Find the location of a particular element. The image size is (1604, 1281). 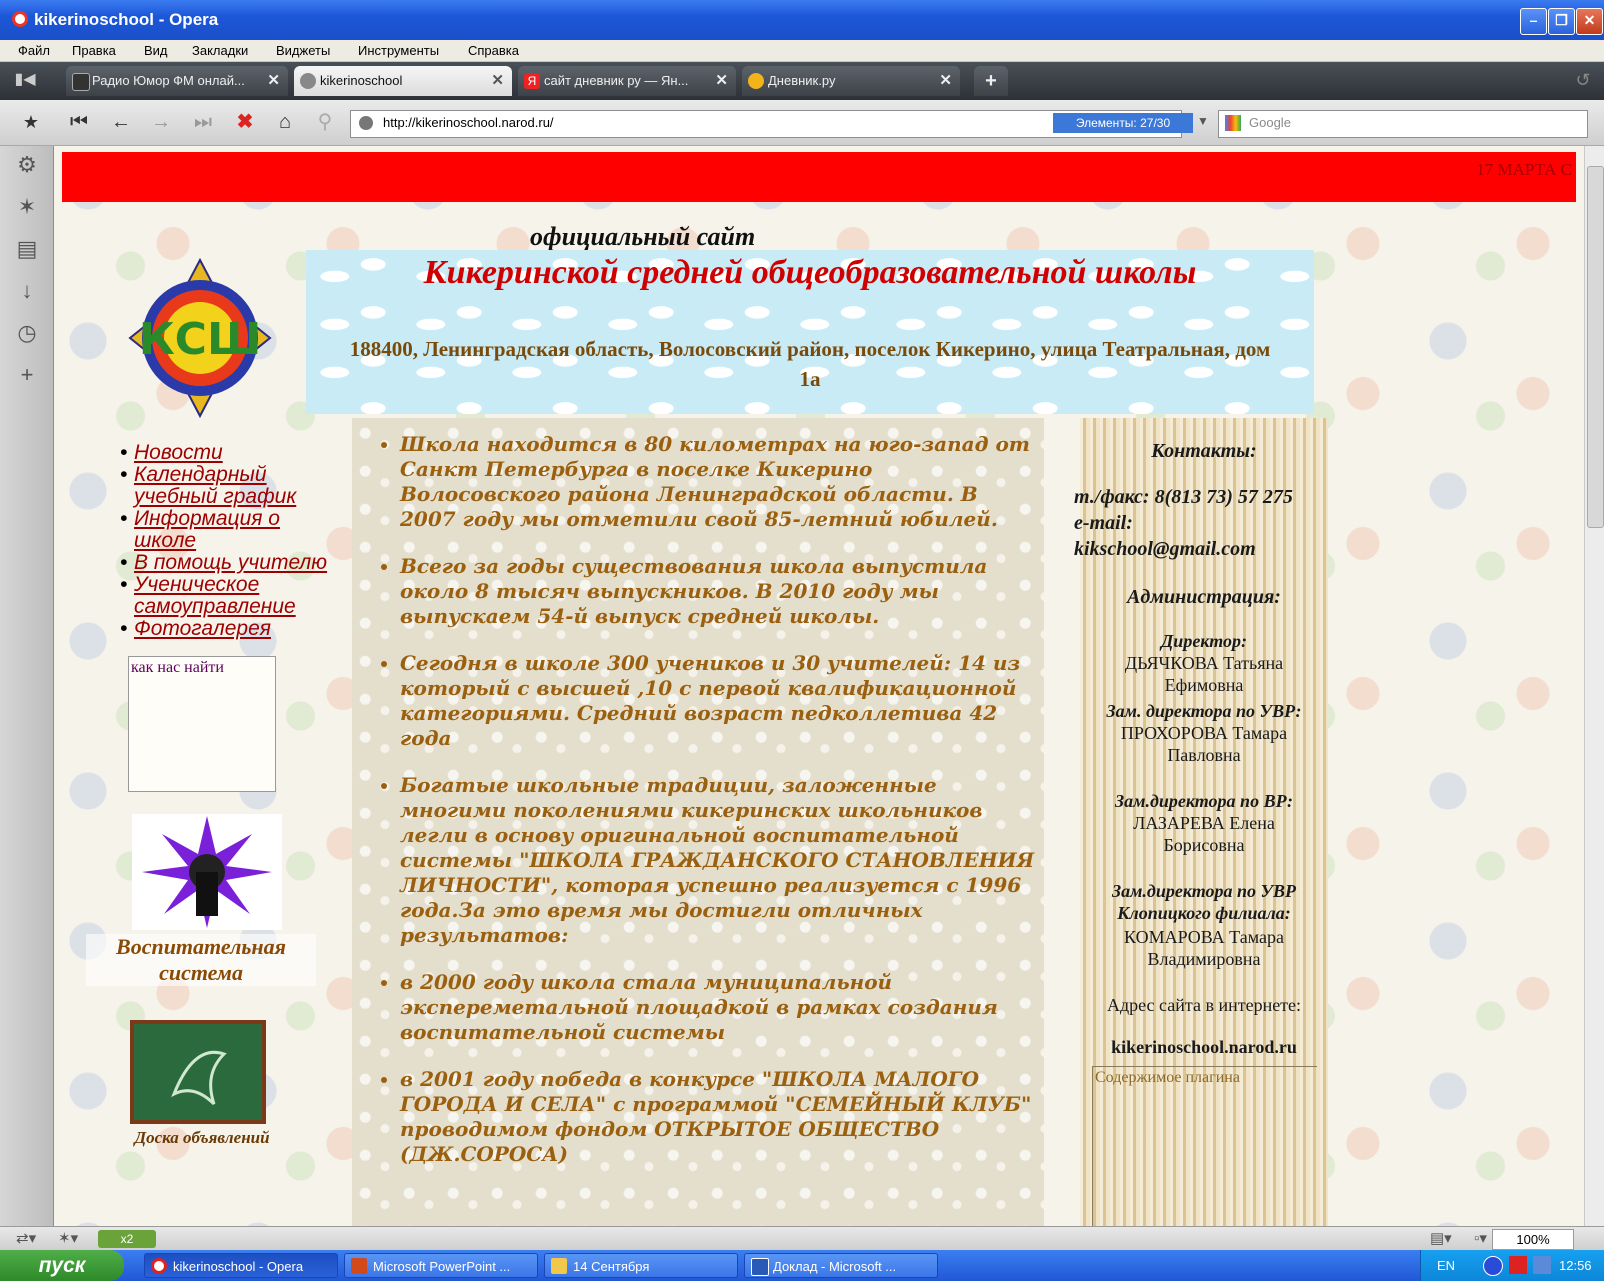

site-address: kikerinoschool.narod.ru is located at coordinates (1204, 1047).